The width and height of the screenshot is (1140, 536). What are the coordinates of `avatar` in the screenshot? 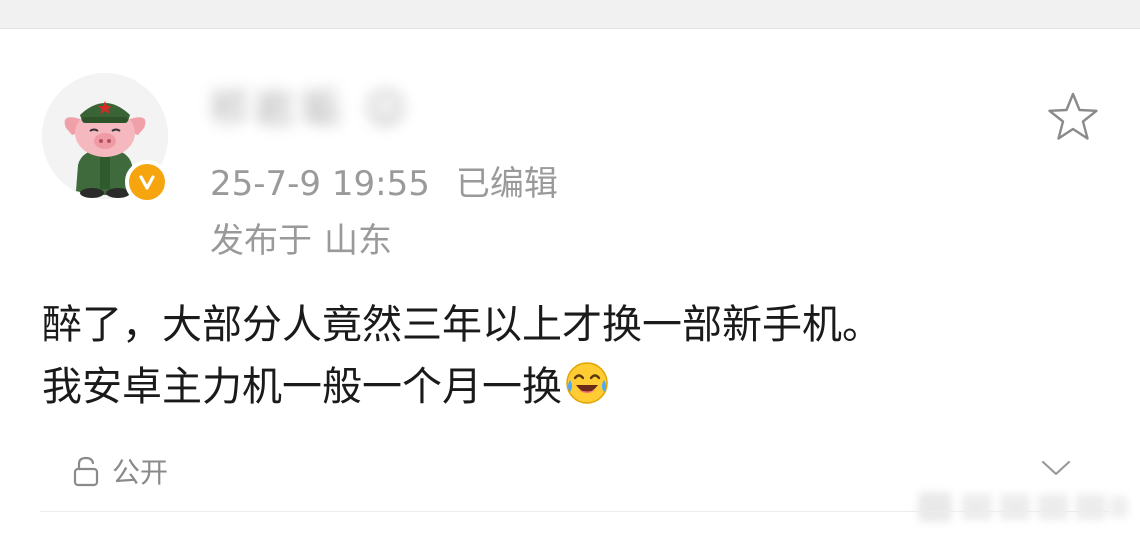 It's located at (105, 138).